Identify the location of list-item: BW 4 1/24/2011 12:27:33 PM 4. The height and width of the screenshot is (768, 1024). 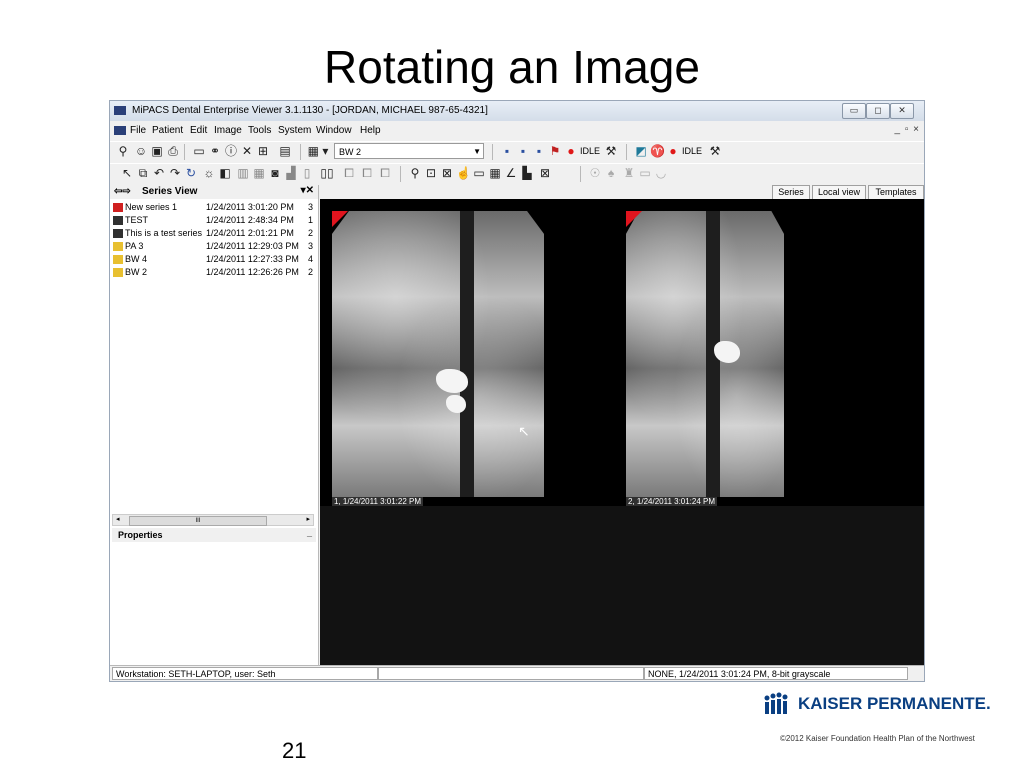
(214, 259).